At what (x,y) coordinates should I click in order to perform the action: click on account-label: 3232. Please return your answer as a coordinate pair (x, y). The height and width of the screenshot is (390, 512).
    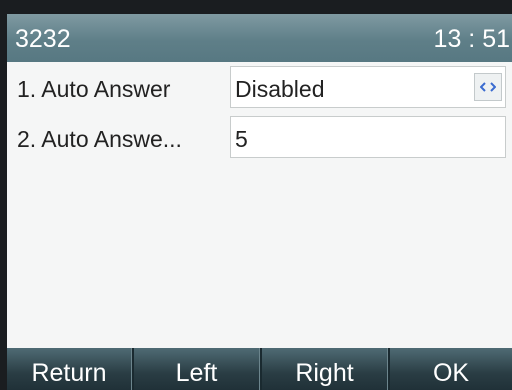
    Looking at the image, I should click on (43, 39).